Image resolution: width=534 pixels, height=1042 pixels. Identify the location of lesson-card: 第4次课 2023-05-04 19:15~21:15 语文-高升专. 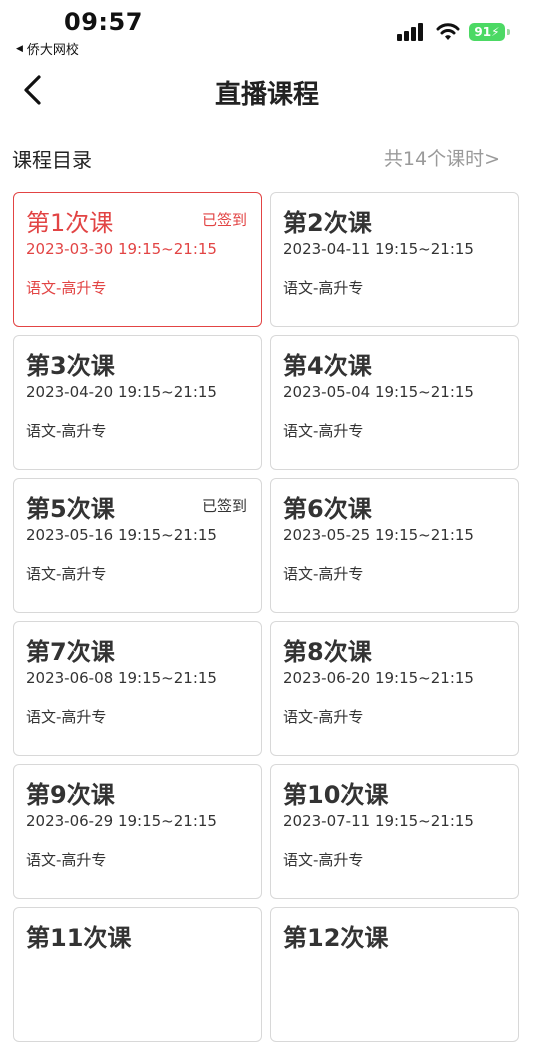
(394, 402).